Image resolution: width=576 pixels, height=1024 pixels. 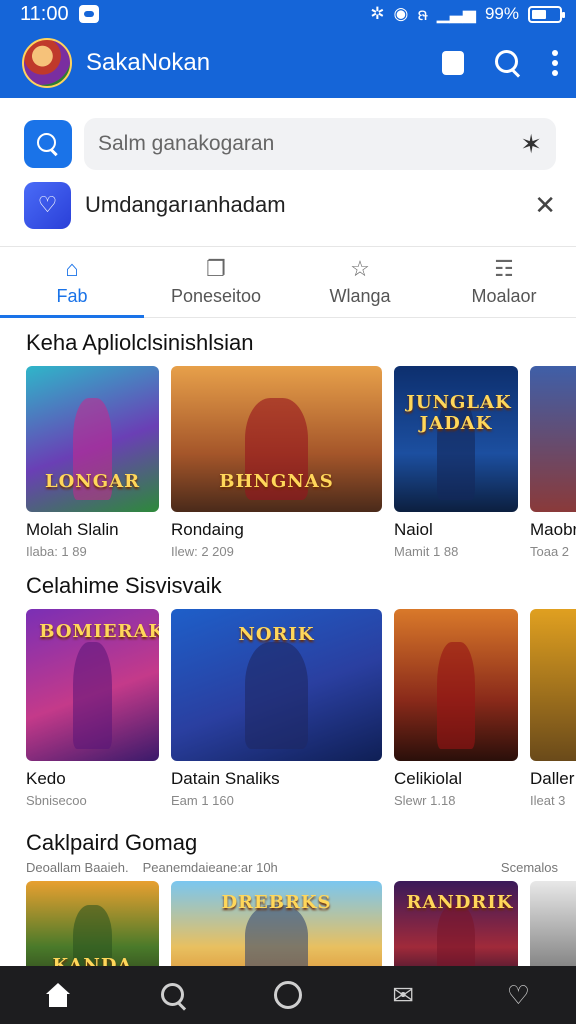 I want to click on game-meta: Ilaba: 1 89, so click(x=56, y=551).